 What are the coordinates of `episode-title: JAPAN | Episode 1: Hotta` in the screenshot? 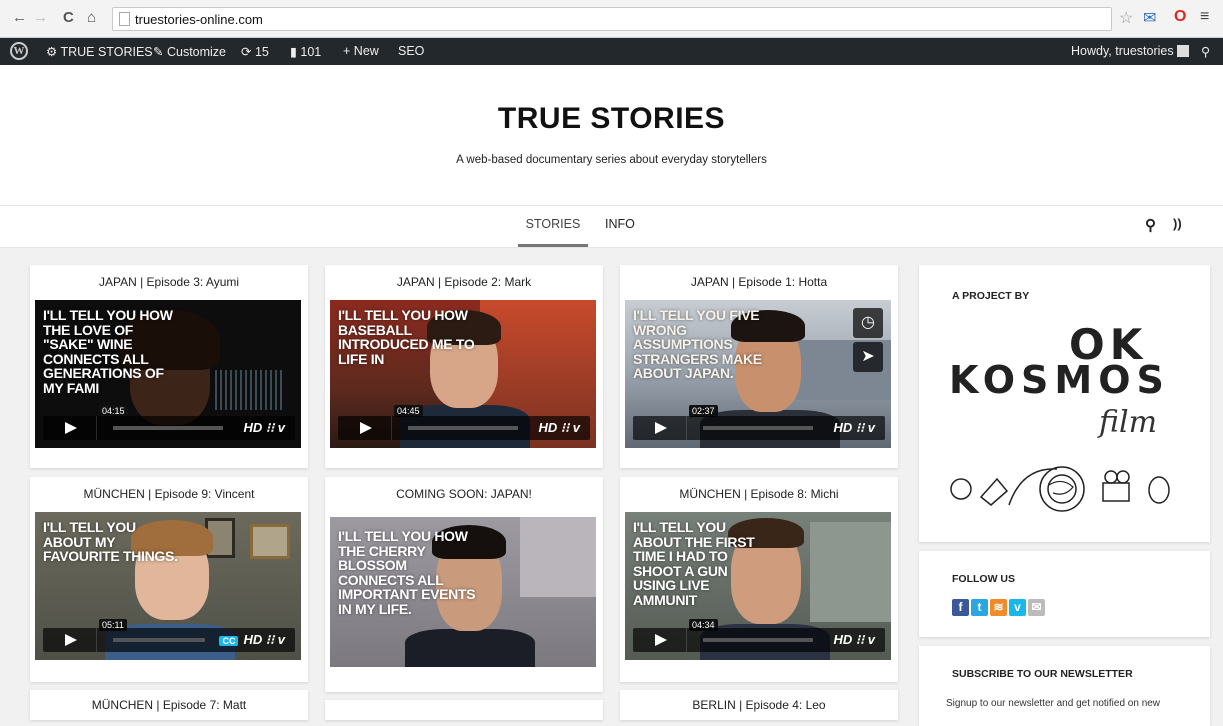 It's located at (759, 282).